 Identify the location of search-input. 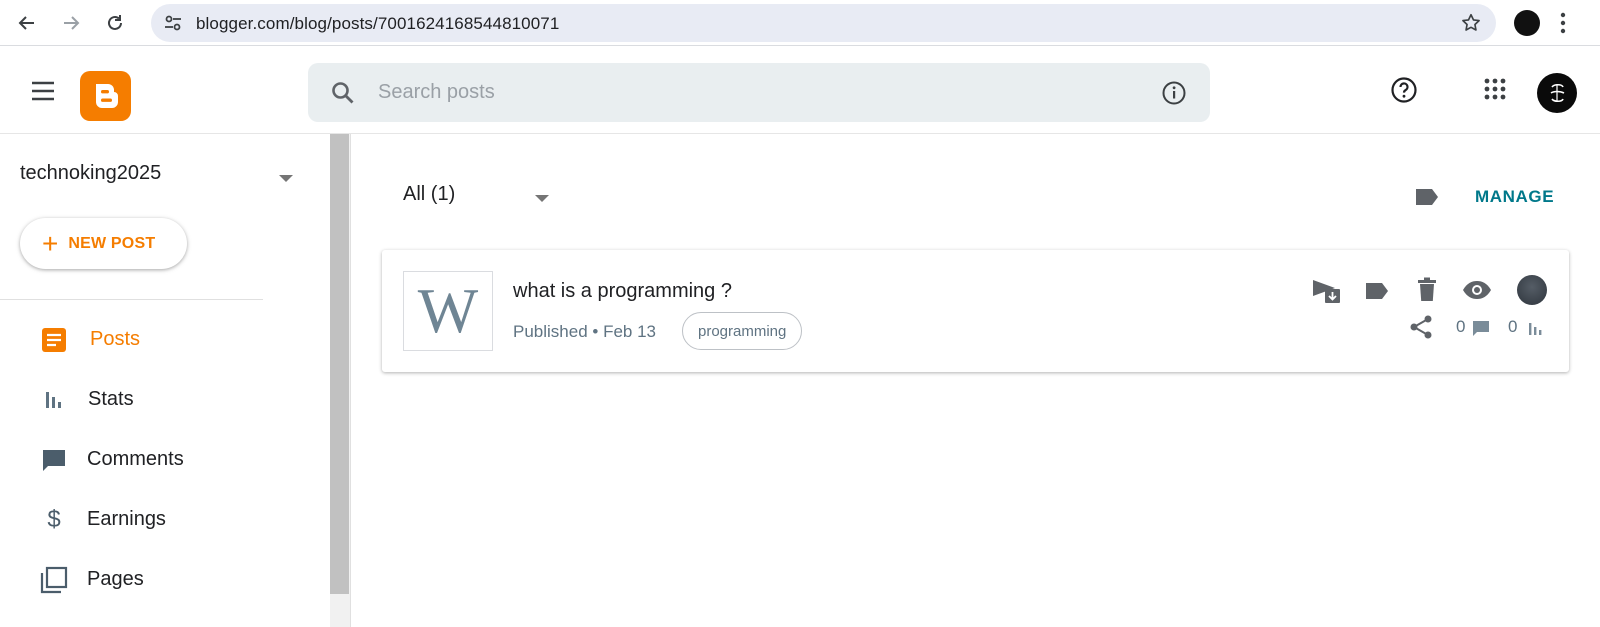
(758, 92).